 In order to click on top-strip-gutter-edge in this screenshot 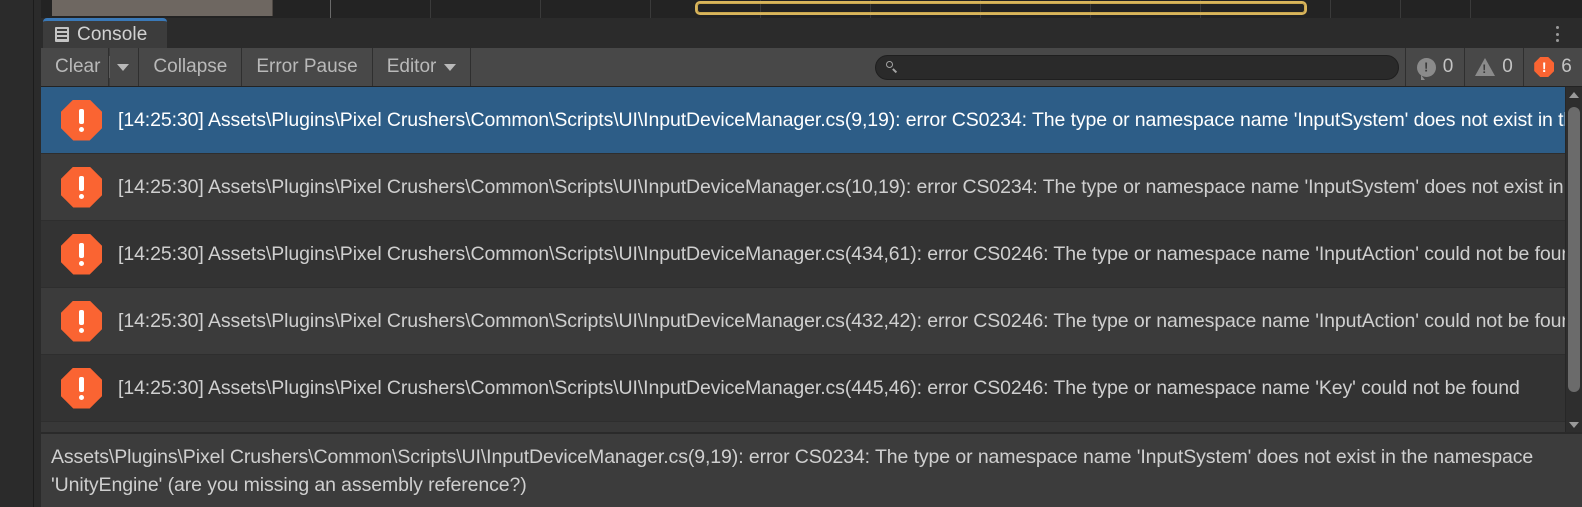, I will do `click(33, 9)`.